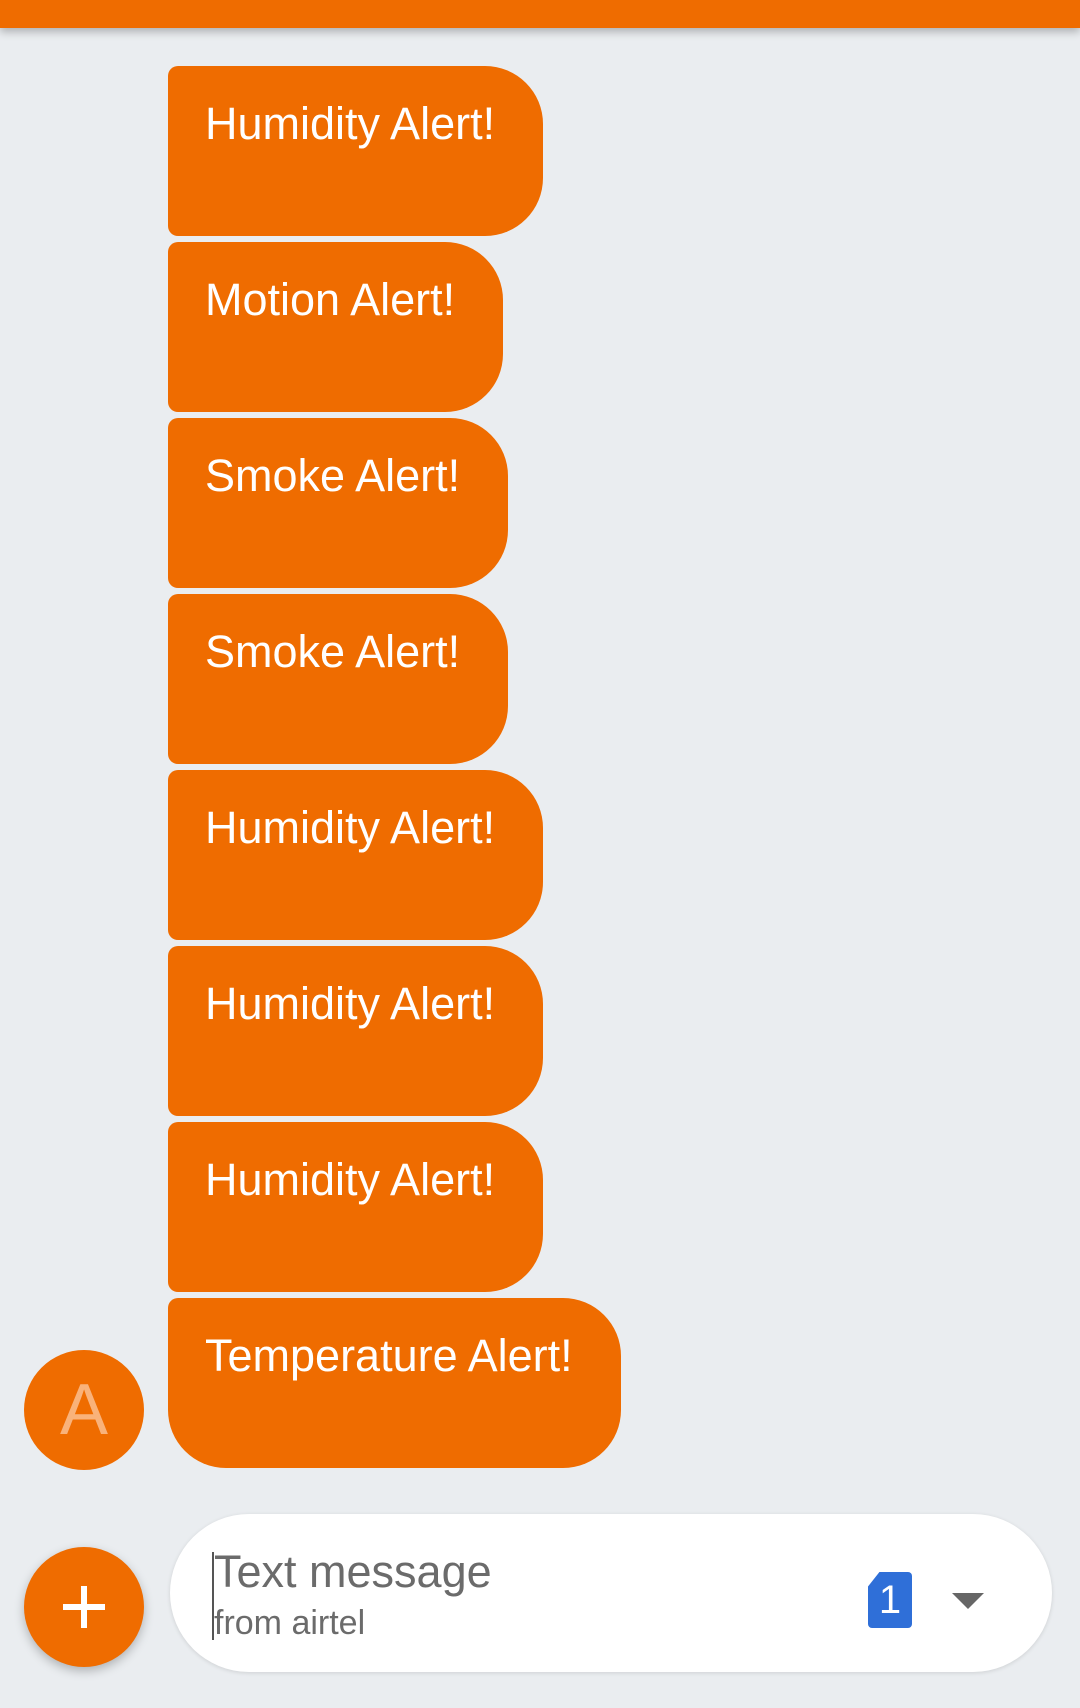  What do you see at coordinates (968, 1601) in the screenshot?
I see `chevron-down-icon` at bounding box center [968, 1601].